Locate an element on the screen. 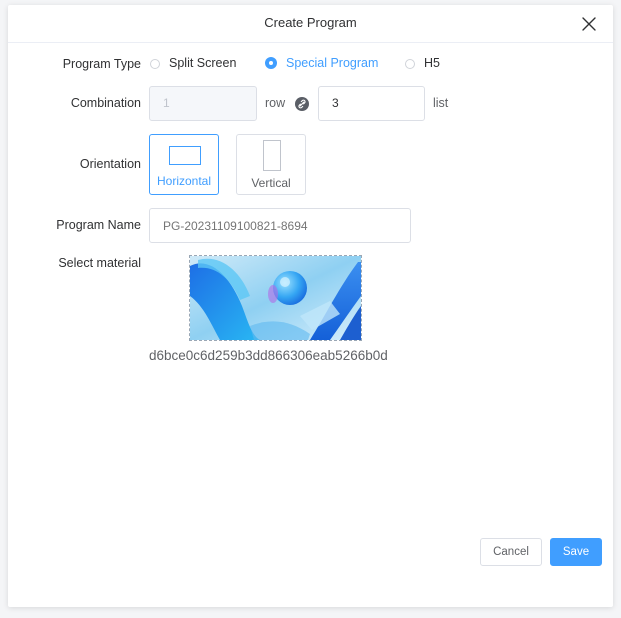 This screenshot has width=621, height=618. list-value: 3 is located at coordinates (335, 103).